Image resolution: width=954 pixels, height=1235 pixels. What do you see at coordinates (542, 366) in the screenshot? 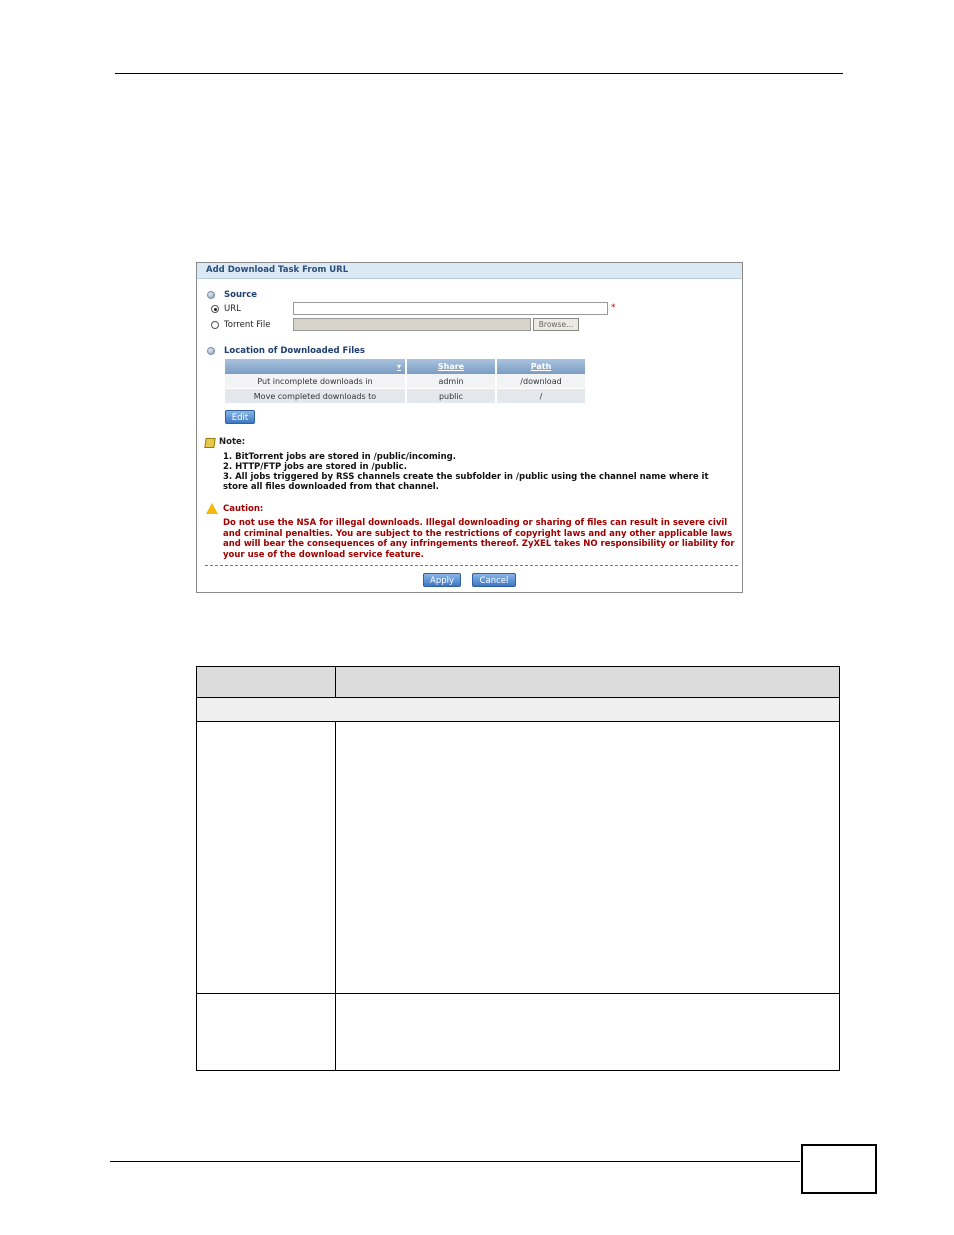
I see `column-header-path: Path` at bounding box center [542, 366].